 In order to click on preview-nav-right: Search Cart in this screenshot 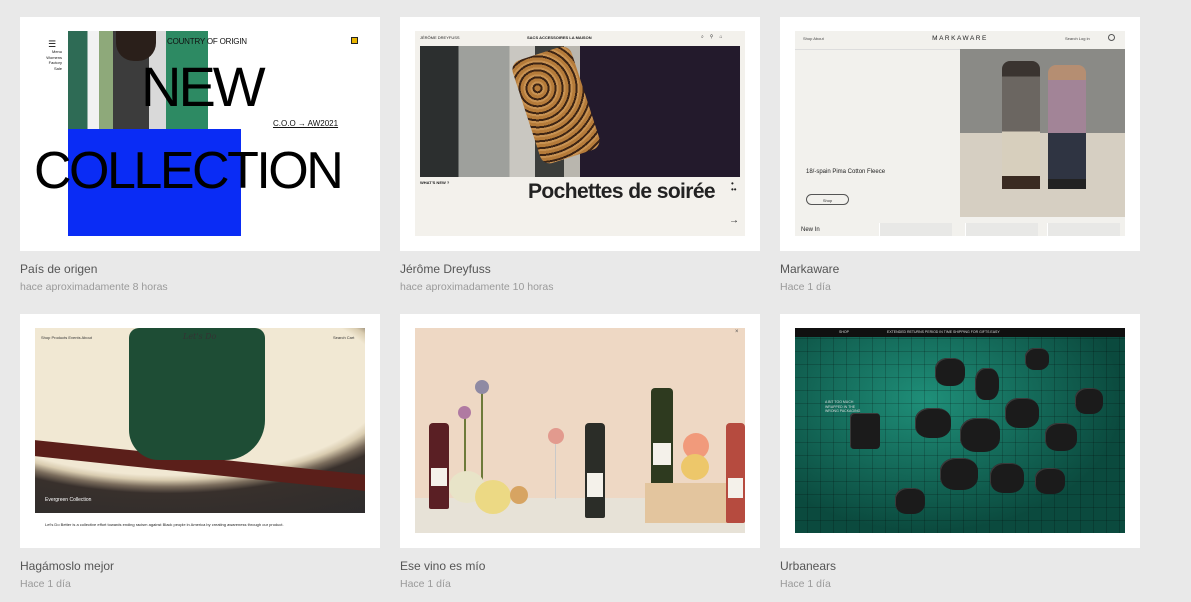, I will do `click(344, 337)`.